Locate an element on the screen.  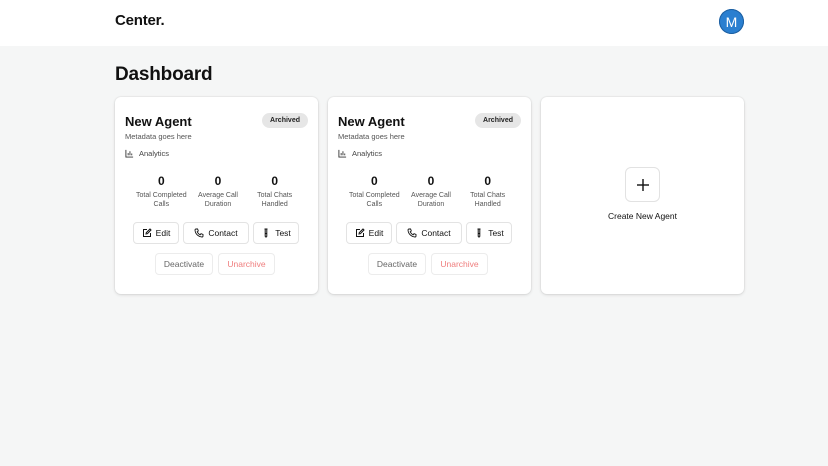
user-avatar: M is located at coordinates (731, 21).